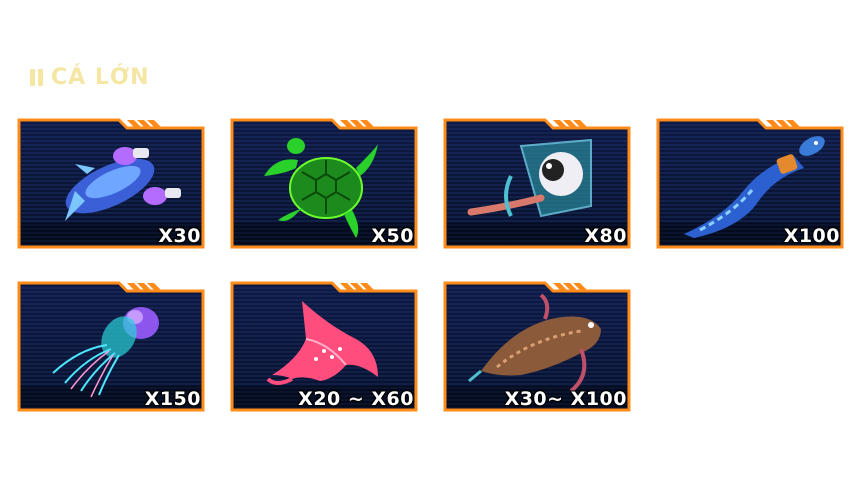 This screenshot has width=858, height=483. What do you see at coordinates (111, 182) in the screenshot?
I see `fish-card: X30` at bounding box center [111, 182].